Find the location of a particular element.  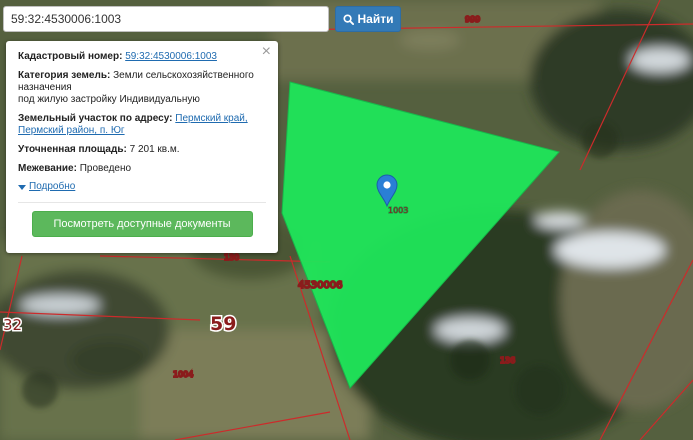

search-input is located at coordinates (166, 19).